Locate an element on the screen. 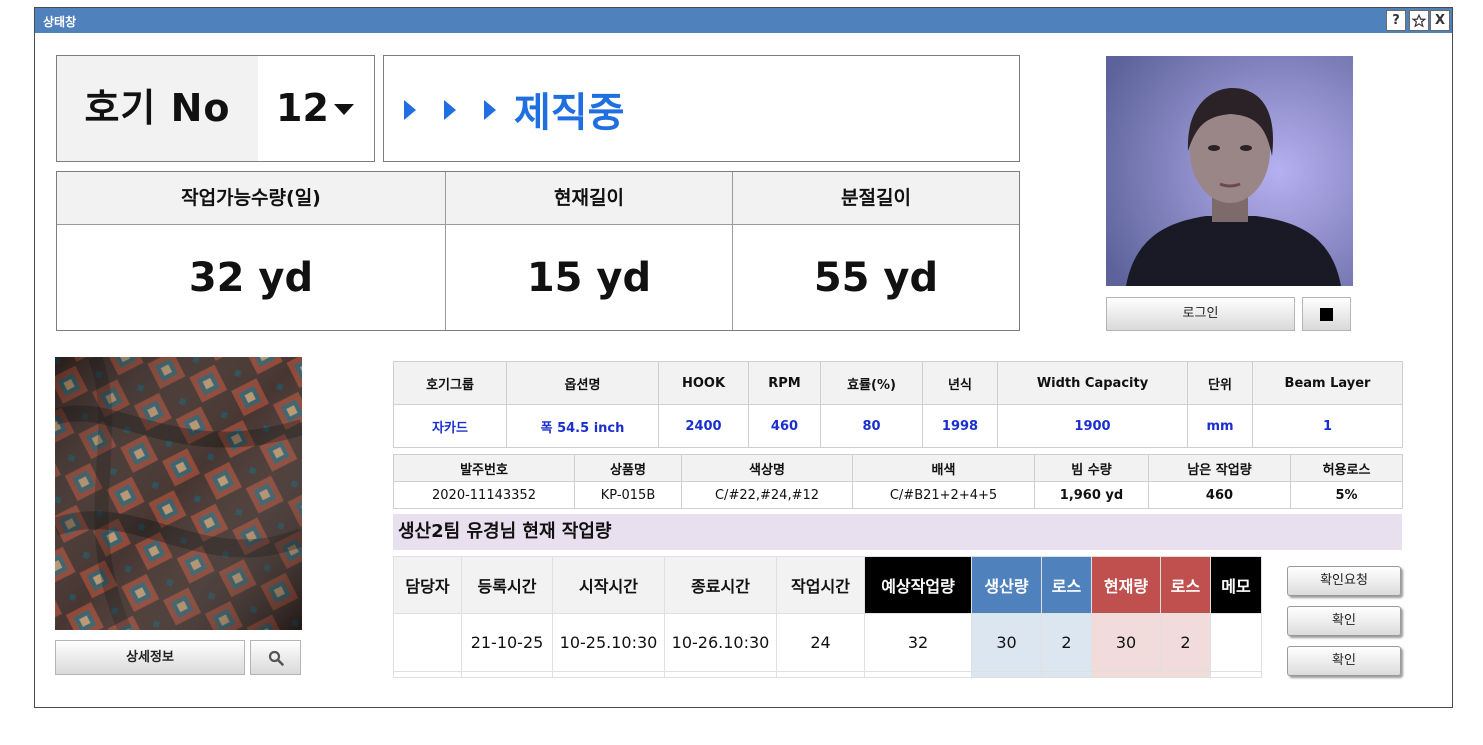 The image size is (1483, 745). column-header: 상품명 is located at coordinates (628, 468).